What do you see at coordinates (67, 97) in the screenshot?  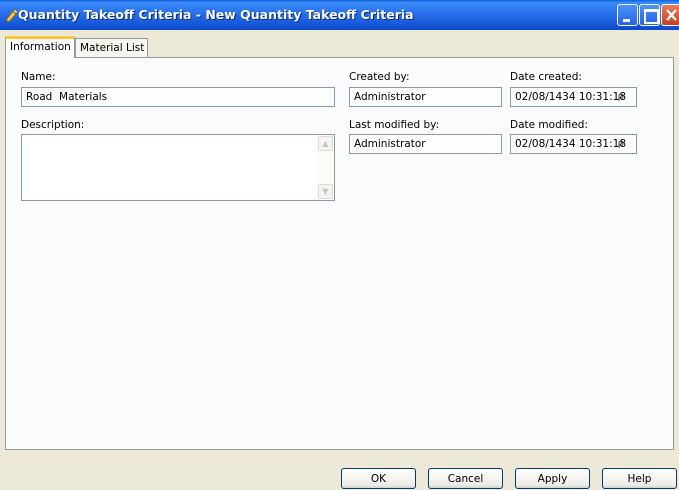 I see `name-value: Road Materials` at bounding box center [67, 97].